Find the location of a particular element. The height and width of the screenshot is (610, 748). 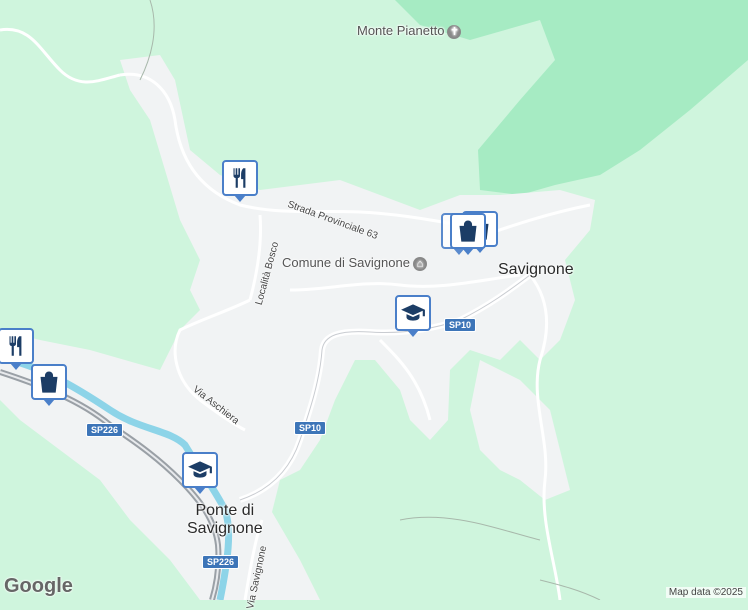

google-logo: Google is located at coordinates (38, 586).